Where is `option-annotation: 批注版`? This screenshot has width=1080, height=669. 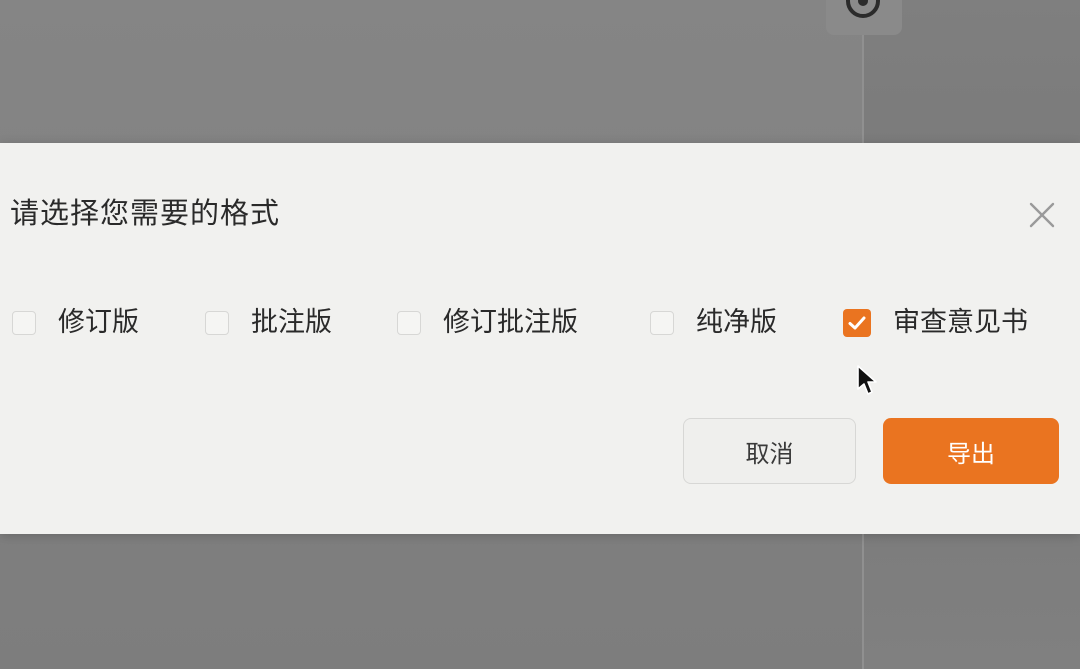 option-annotation: 批注版 is located at coordinates (268, 323).